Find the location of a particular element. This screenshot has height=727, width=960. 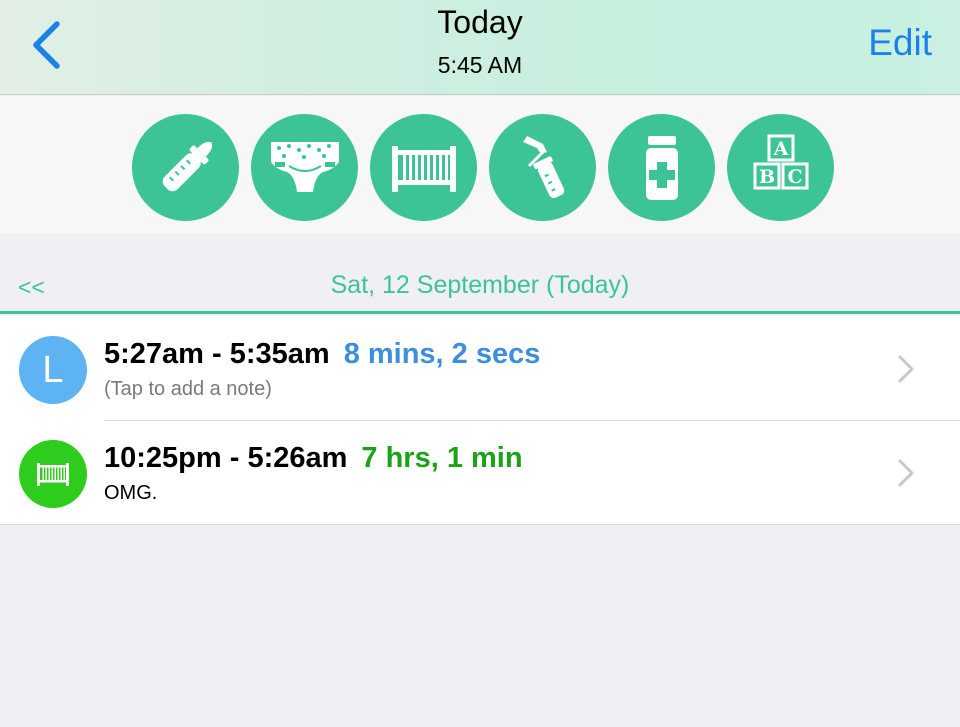

pumping-button is located at coordinates (542, 167).